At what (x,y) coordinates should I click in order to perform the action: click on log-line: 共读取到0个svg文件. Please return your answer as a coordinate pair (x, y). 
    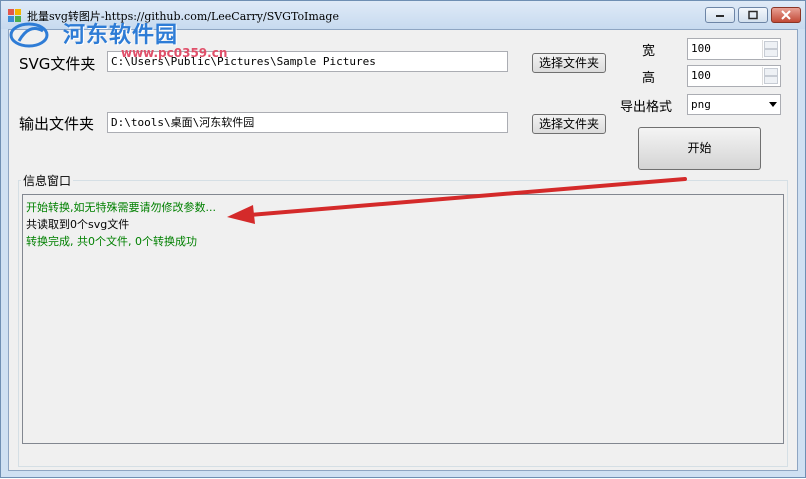
    Looking at the image, I should click on (78, 224).